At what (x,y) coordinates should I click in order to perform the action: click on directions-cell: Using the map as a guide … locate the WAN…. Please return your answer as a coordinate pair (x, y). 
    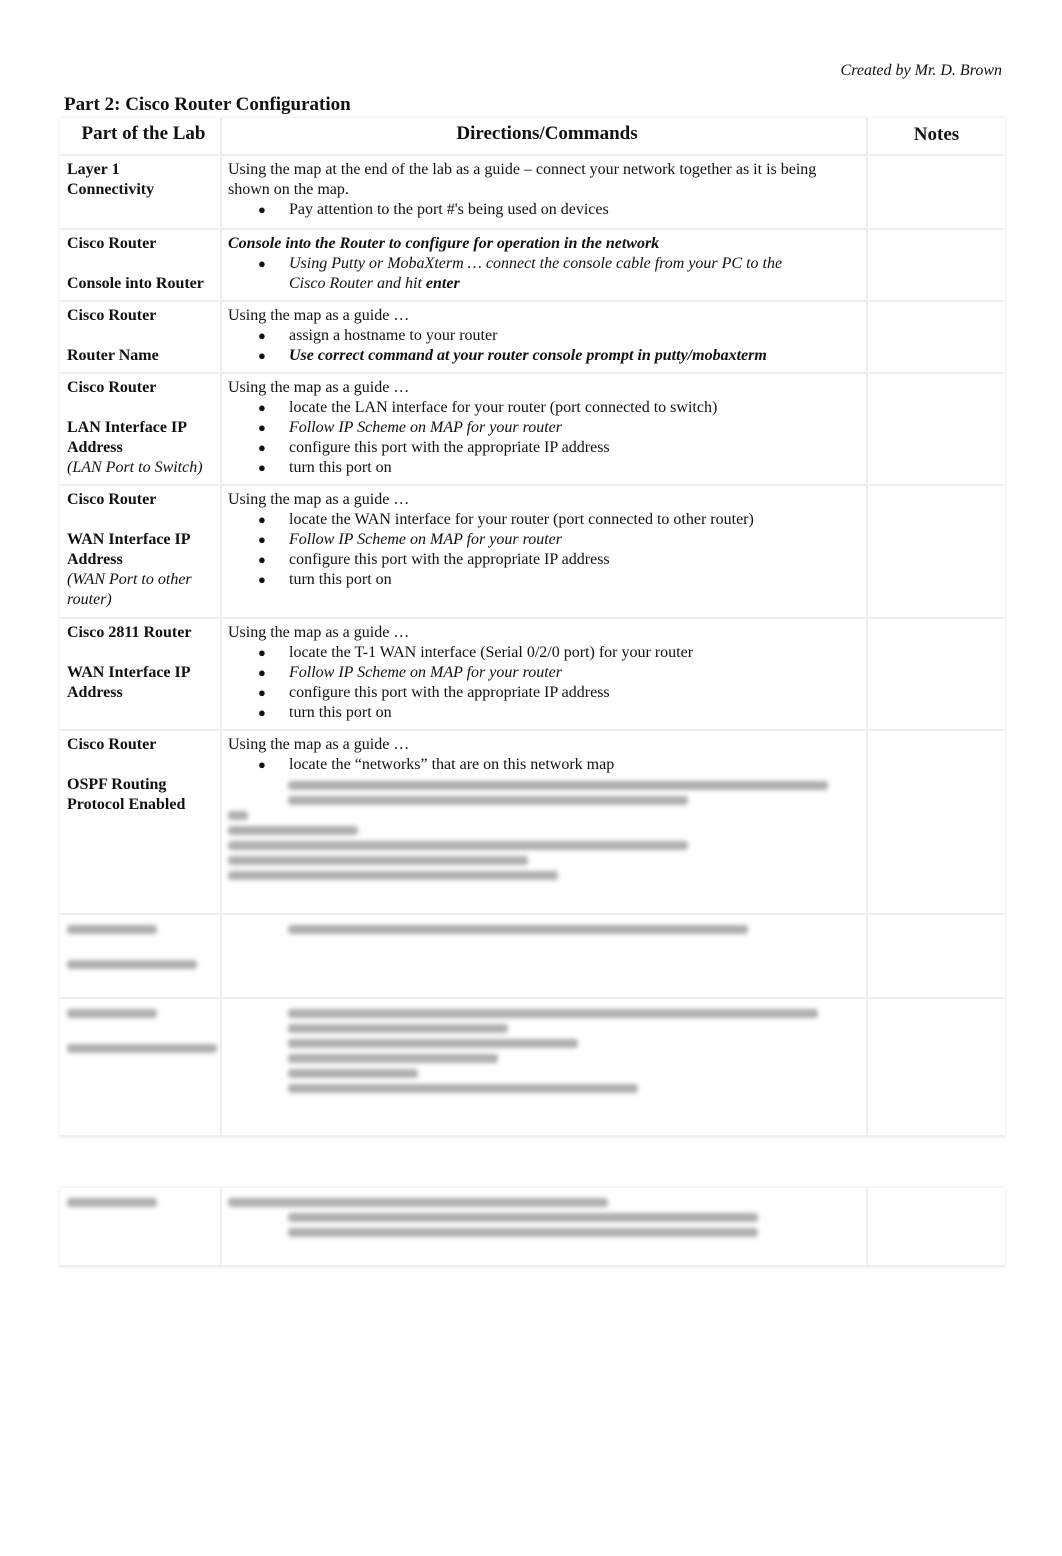
    Looking at the image, I should click on (545, 551).